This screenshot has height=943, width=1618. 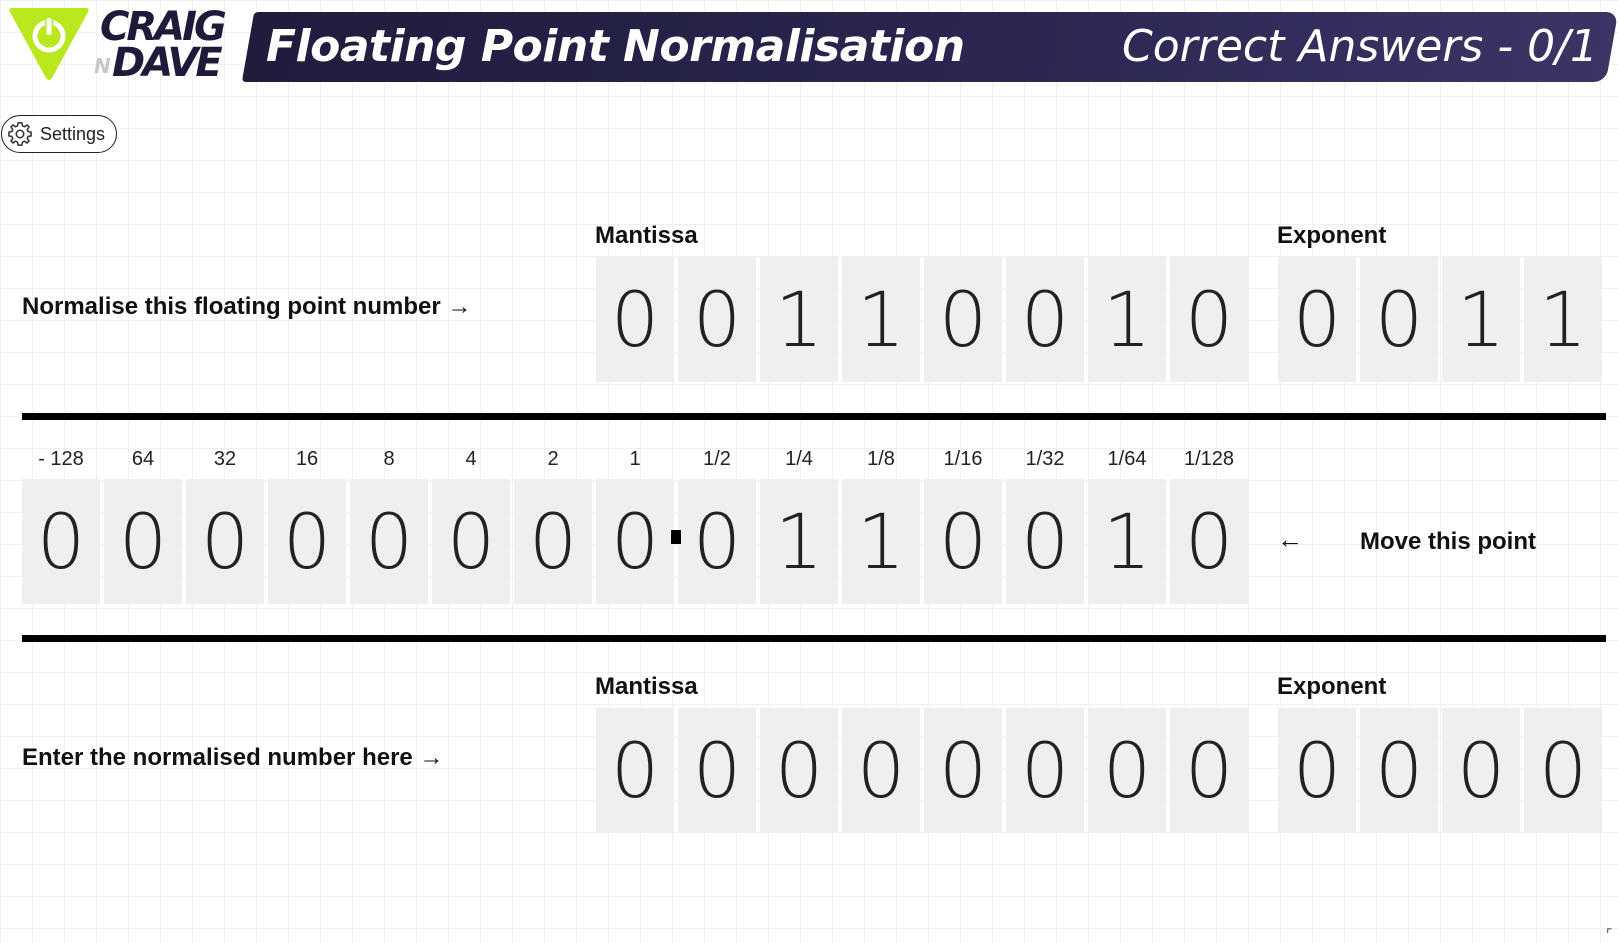 I want to click on place-value: 2, so click(x=553, y=459).